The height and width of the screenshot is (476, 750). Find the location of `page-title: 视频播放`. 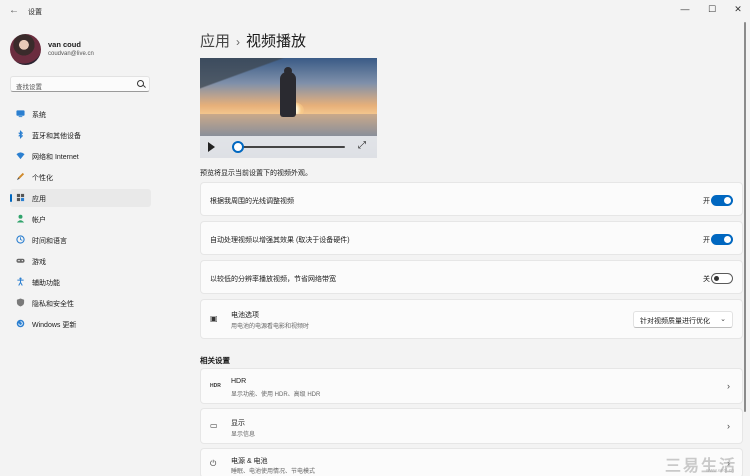

page-title: 视频播放 is located at coordinates (276, 41).